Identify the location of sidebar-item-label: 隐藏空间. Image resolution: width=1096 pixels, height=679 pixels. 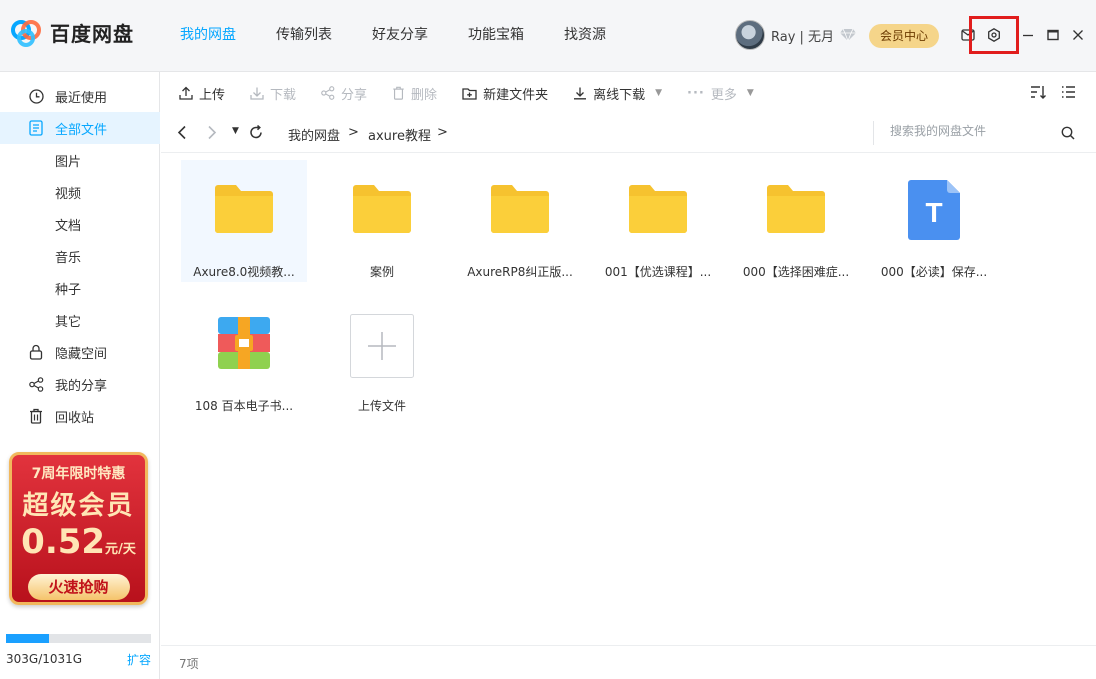
(81, 354).